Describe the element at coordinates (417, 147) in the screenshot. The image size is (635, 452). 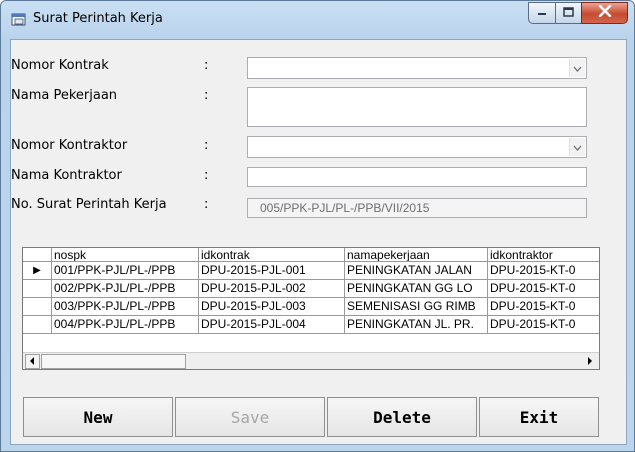
I see `nomor-kontraktor-combo` at that location.